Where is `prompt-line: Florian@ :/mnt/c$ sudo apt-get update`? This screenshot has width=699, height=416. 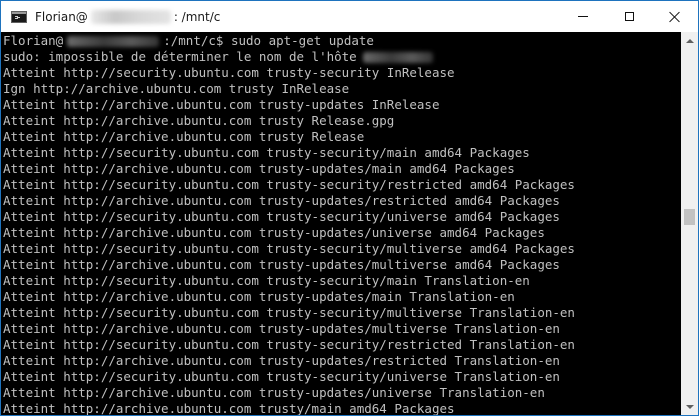 prompt-line: Florian@ :/mnt/c$ sudo apt-get update is located at coordinates (342, 41).